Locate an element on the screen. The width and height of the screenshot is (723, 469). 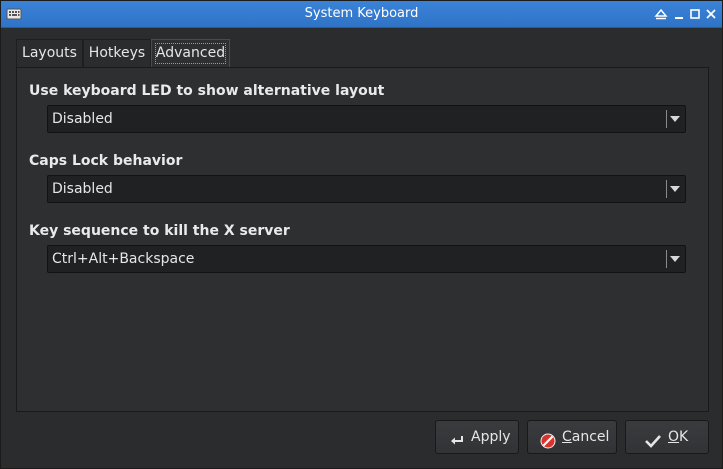
close-icon is located at coordinates (711, 14).